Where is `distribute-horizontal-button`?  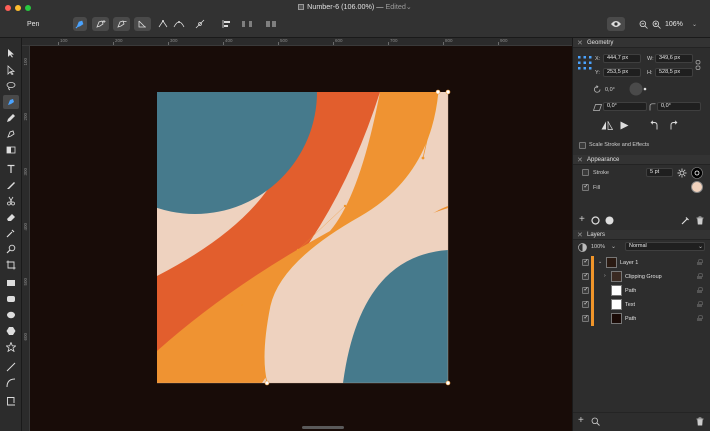
distribute-horizontal-button is located at coordinates (247, 24).